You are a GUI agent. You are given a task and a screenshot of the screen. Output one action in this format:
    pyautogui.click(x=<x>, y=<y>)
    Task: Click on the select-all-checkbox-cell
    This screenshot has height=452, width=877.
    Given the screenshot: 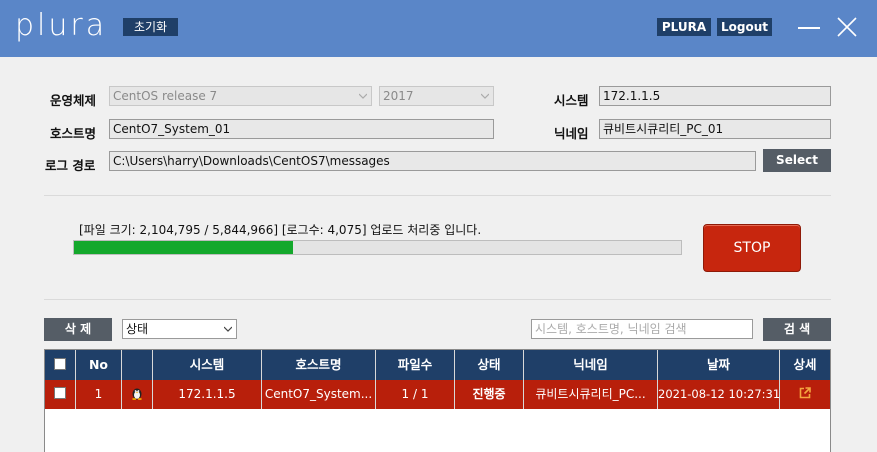 What is the action you would take?
    pyautogui.click(x=60, y=365)
    